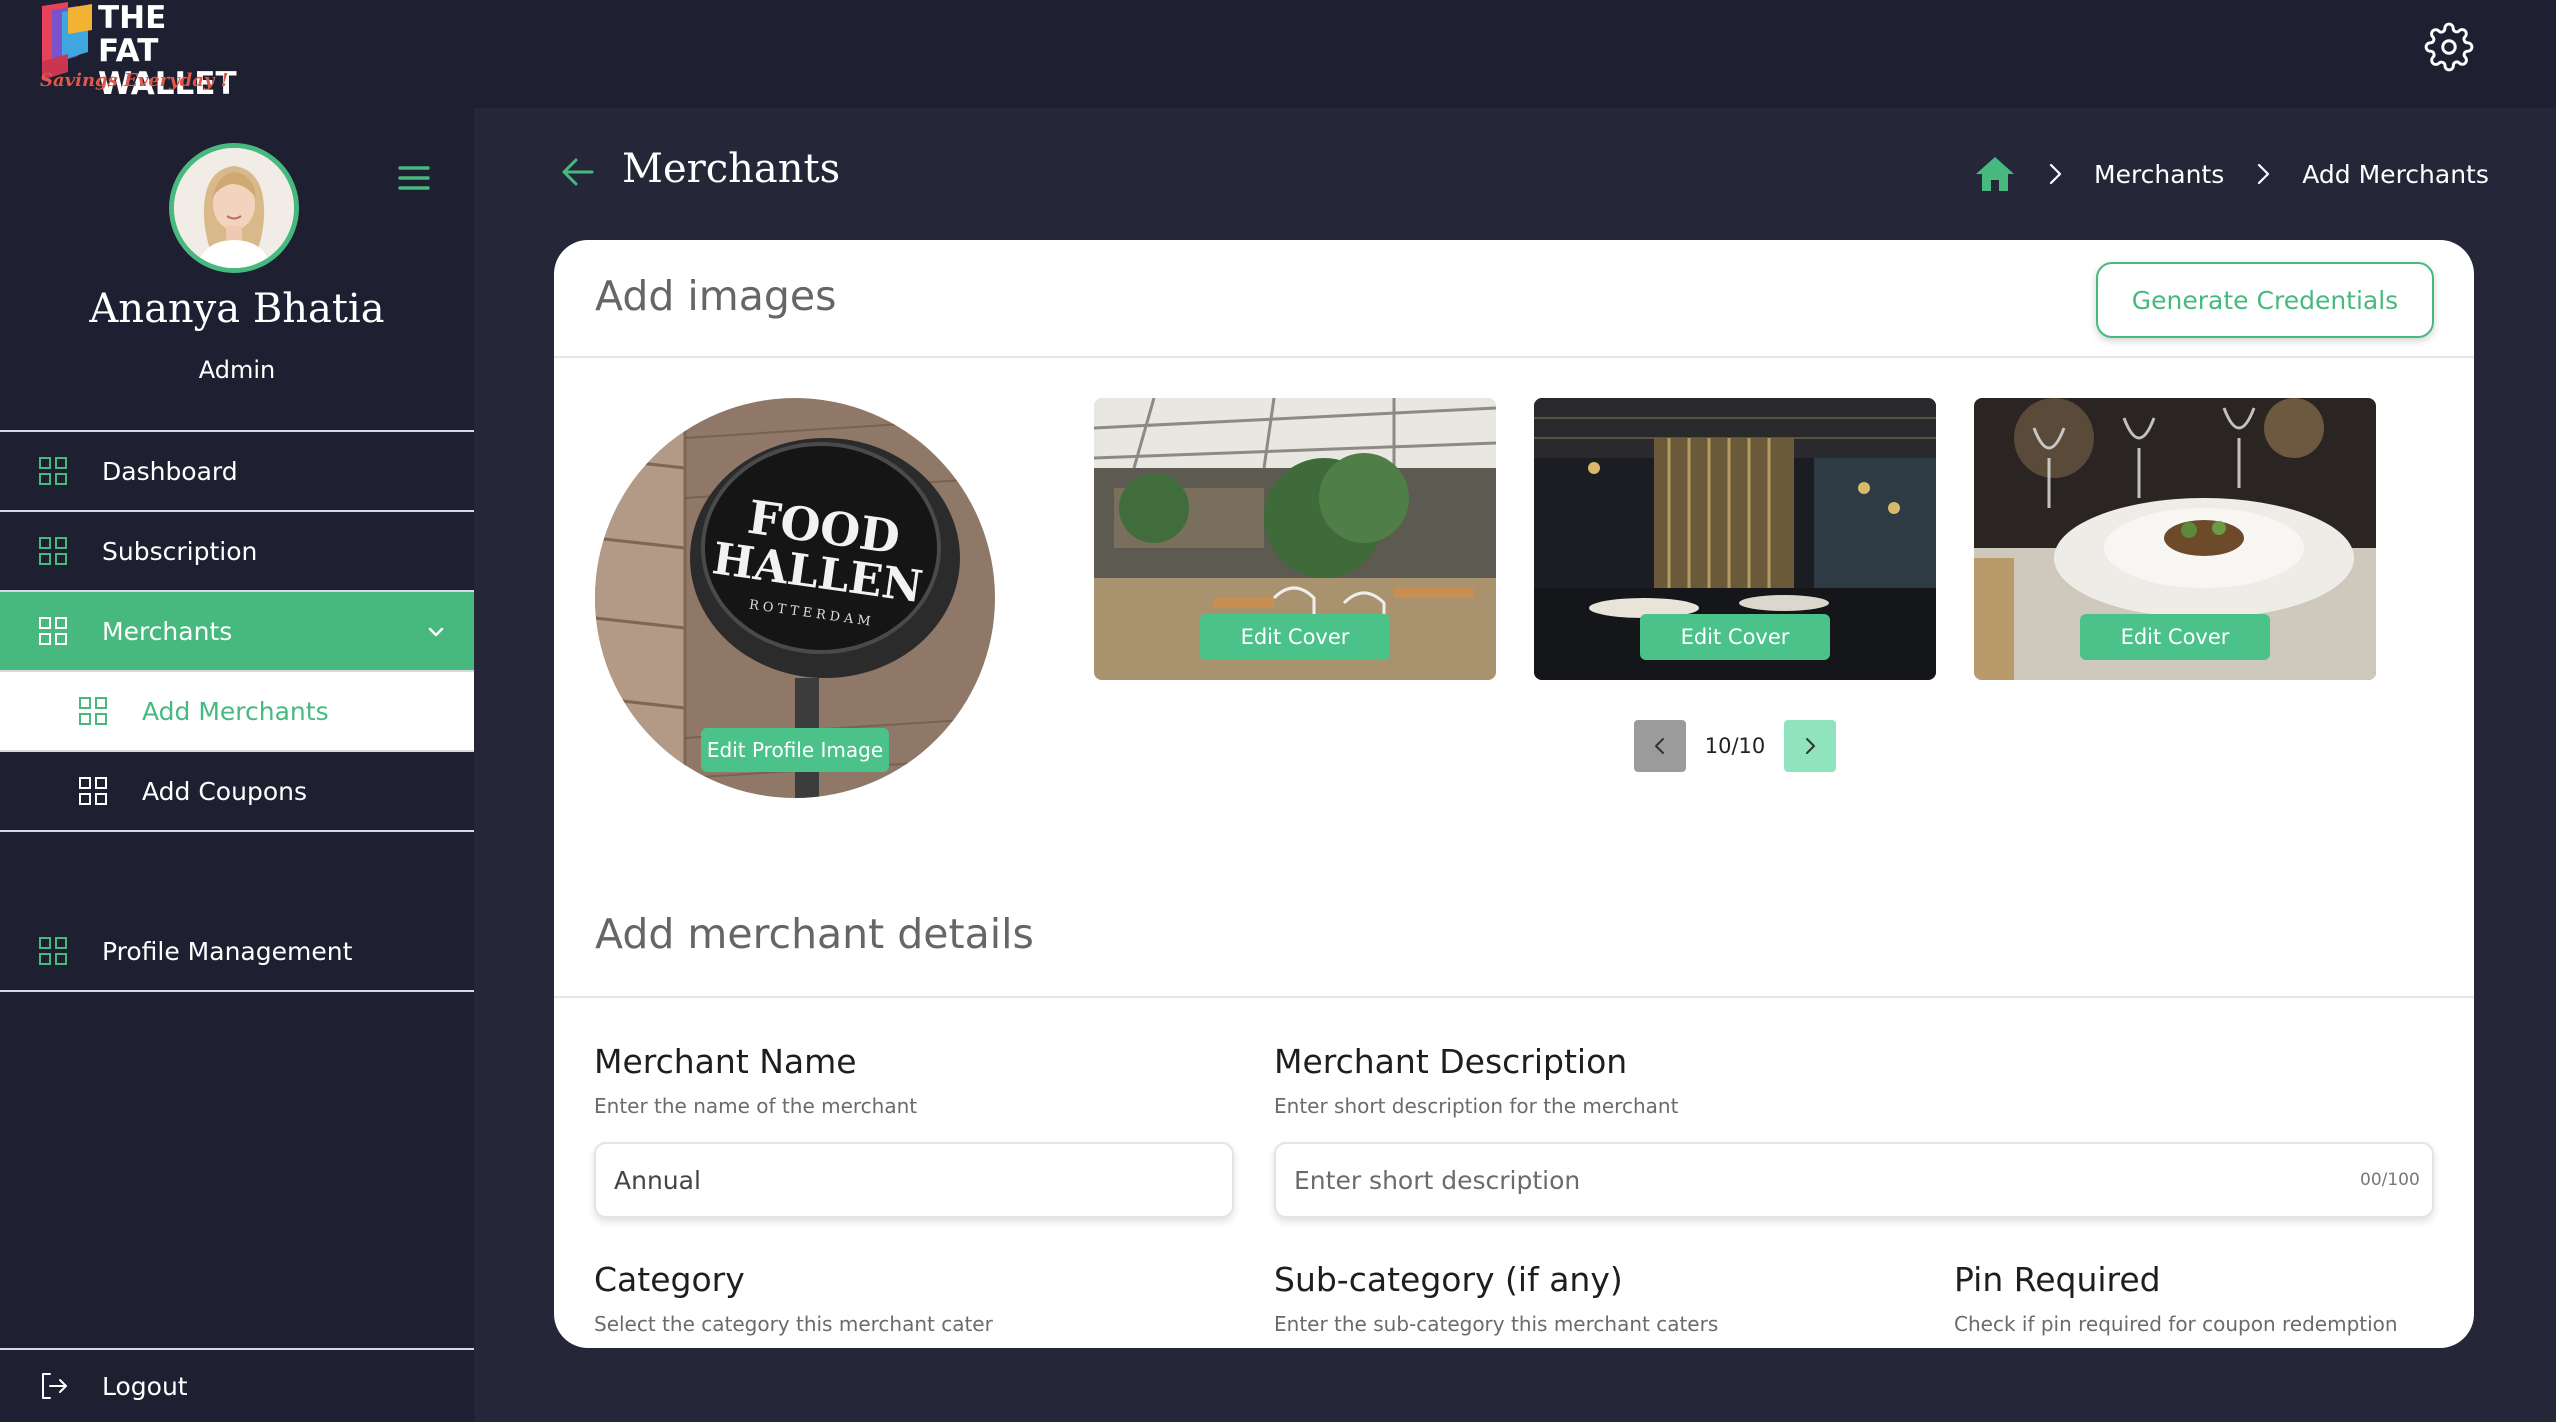 The width and height of the screenshot is (2556, 1422). I want to click on sidebar-item-label: Add Coupons, so click(224, 791).